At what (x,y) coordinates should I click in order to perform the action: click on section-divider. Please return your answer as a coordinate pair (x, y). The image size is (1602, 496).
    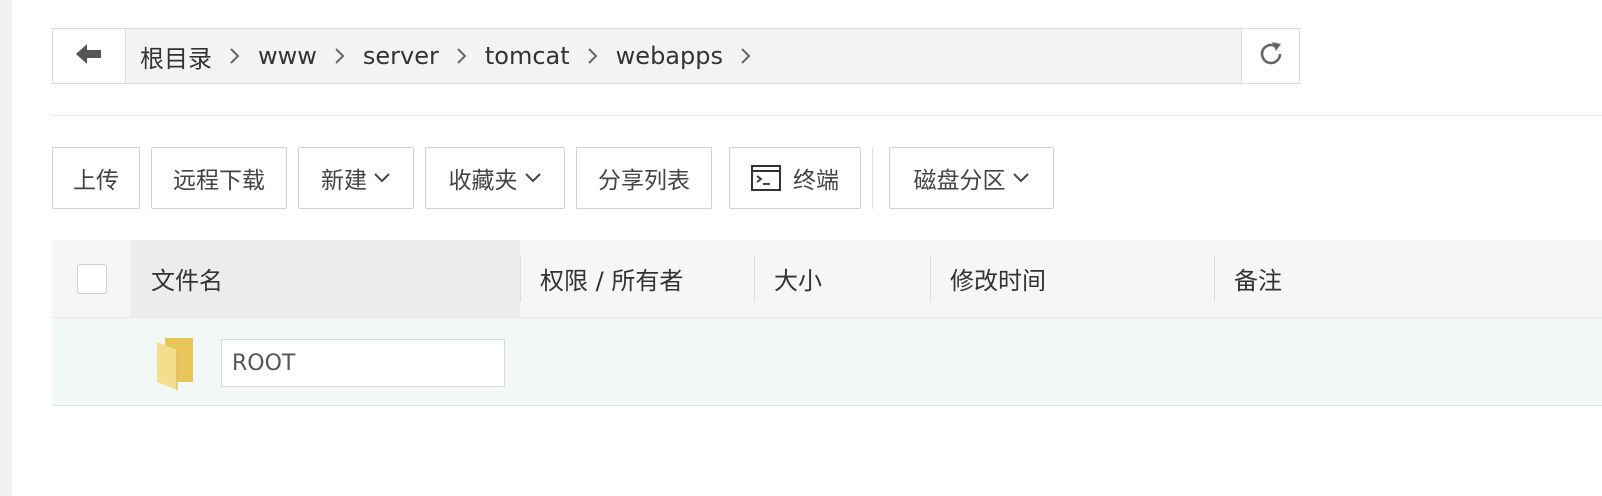
    Looking at the image, I should click on (827, 115).